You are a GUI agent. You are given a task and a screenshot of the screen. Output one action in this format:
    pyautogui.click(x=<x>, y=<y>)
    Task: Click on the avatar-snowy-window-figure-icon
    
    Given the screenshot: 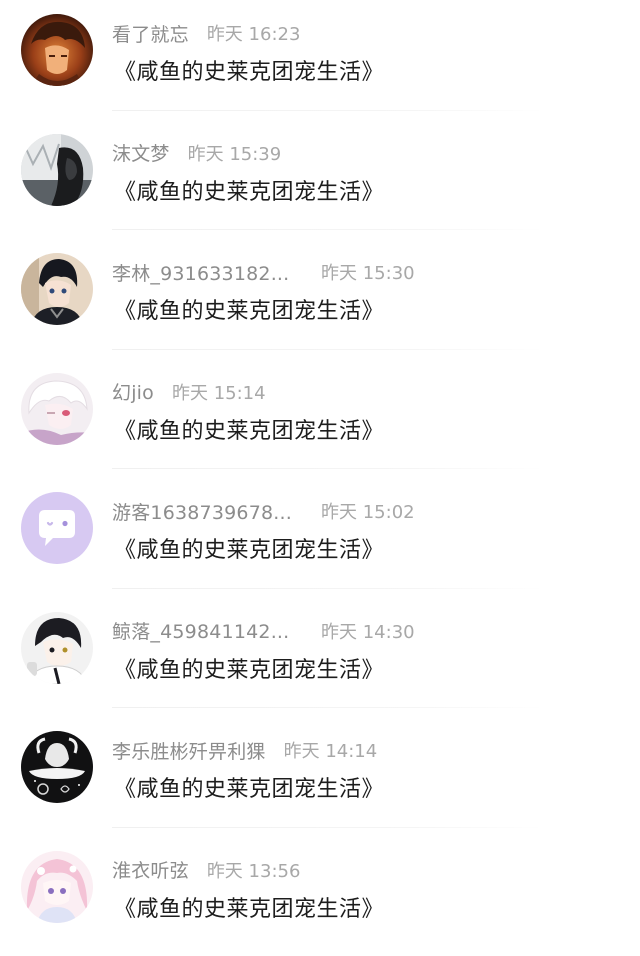 What is the action you would take?
    pyautogui.click(x=57, y=170)
    